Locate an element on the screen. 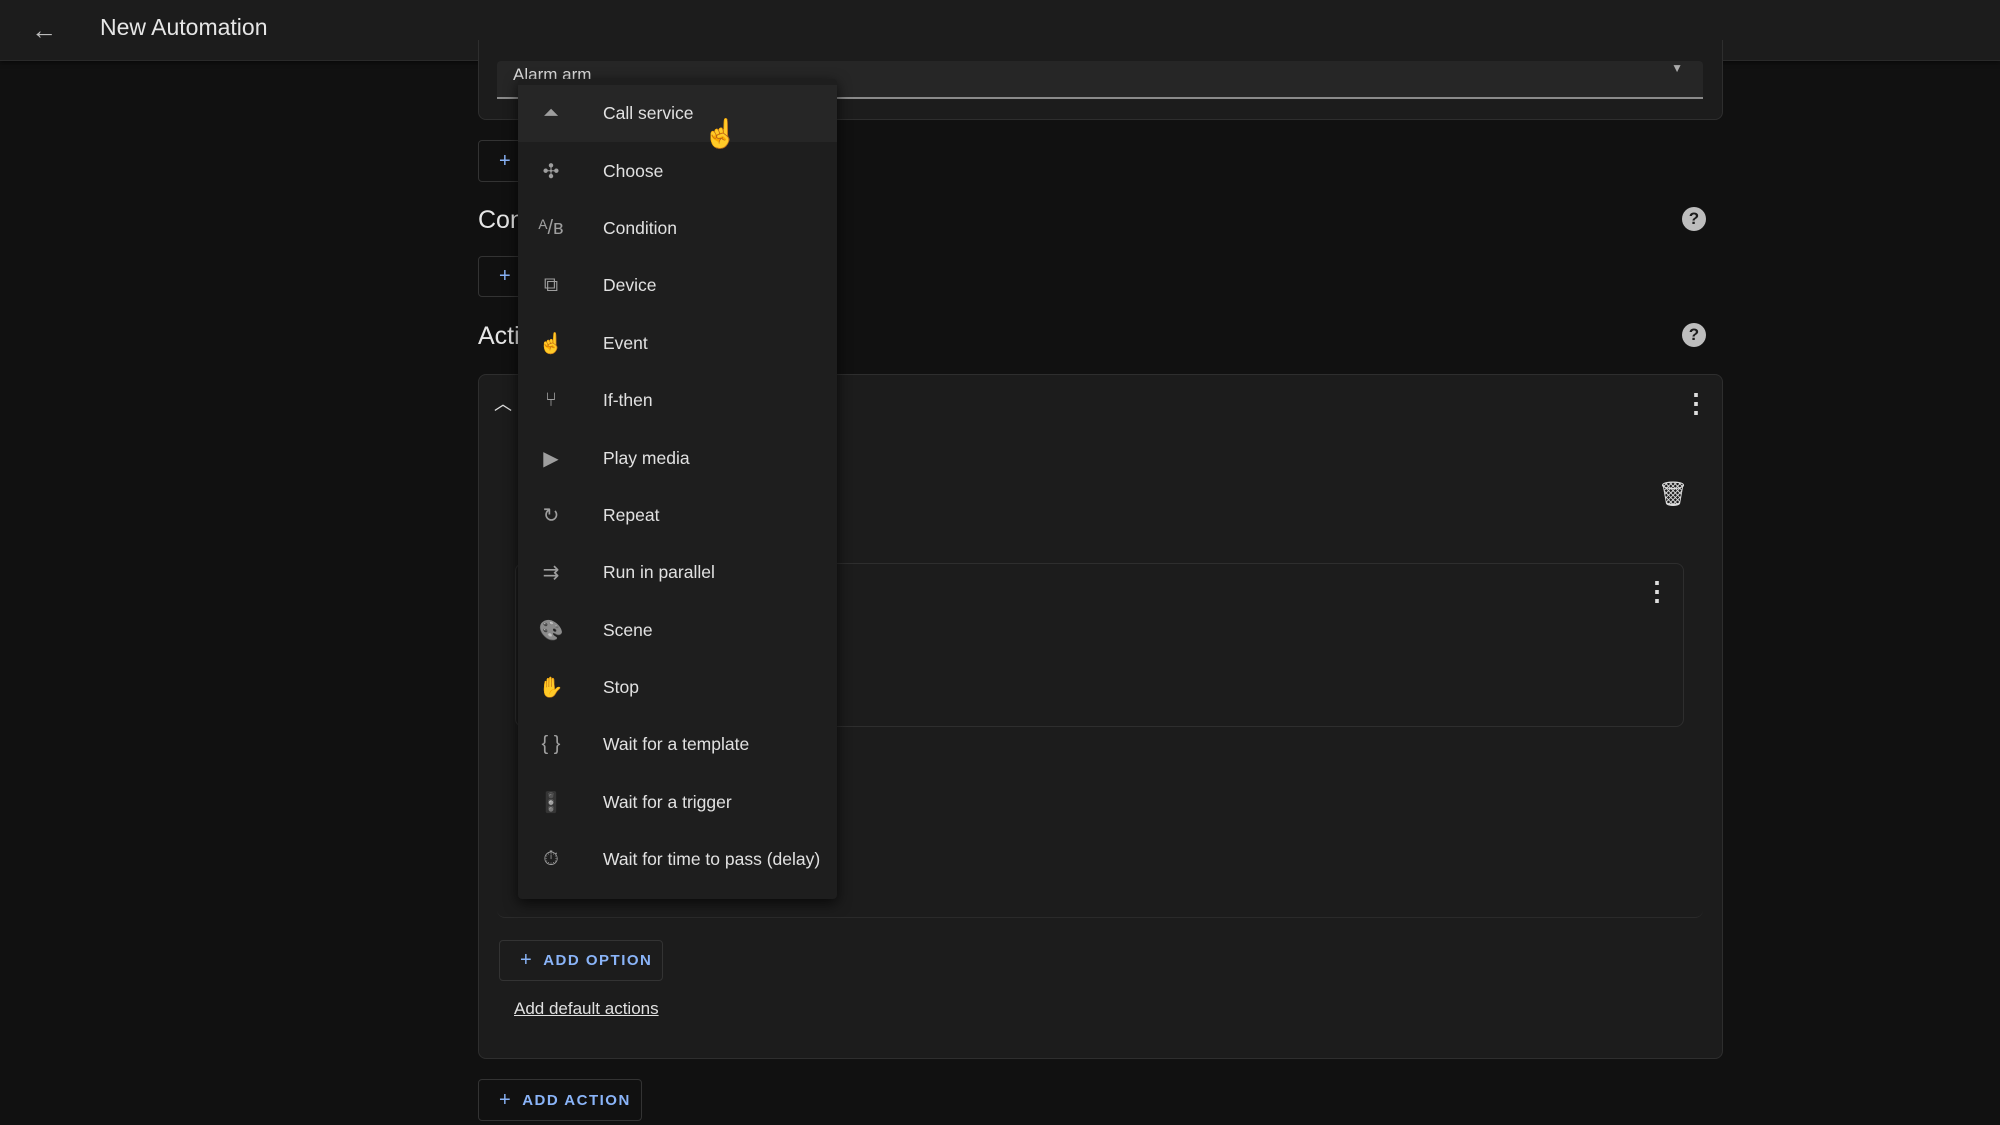 The height and width of the screenshot is (1125, 2000). menu-item-wait-for-a-template: { } Wait for a template is located at coordinates (677, 744).